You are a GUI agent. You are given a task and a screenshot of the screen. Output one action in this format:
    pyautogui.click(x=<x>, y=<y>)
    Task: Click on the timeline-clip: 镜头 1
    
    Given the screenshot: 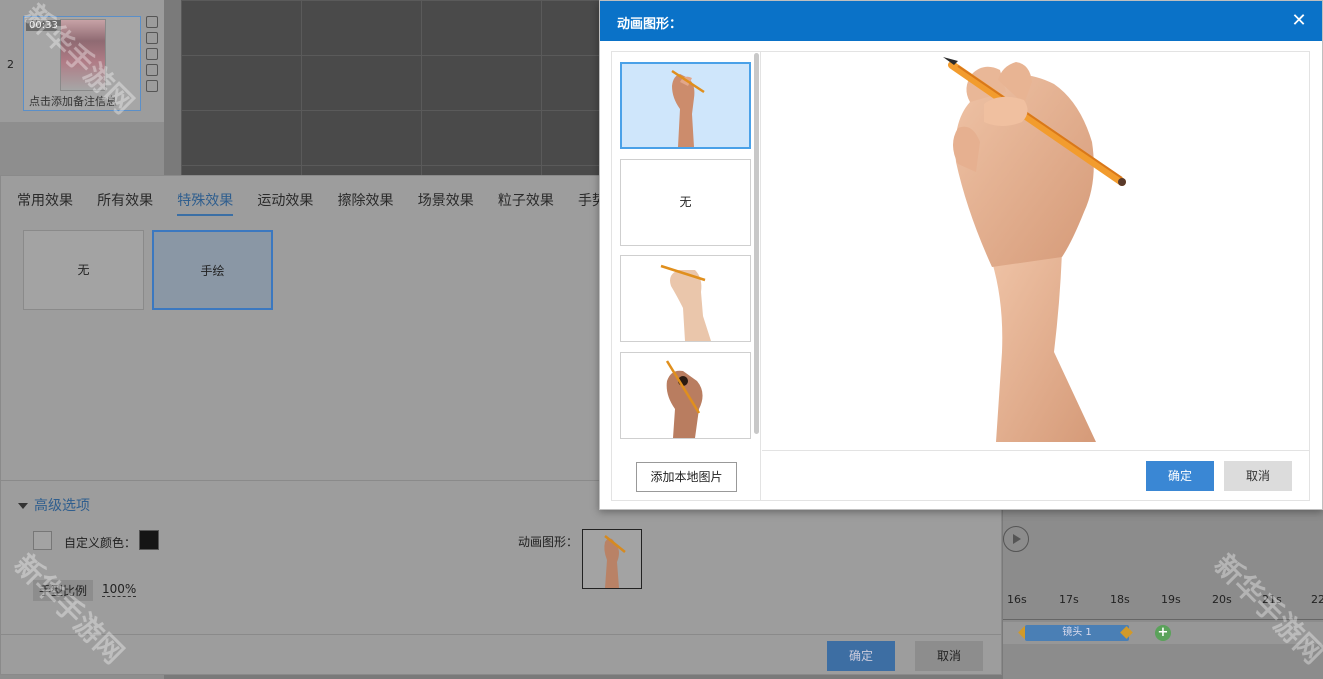 What is the action you would take?
    pyautogui.click(x=1077, y=633)
    